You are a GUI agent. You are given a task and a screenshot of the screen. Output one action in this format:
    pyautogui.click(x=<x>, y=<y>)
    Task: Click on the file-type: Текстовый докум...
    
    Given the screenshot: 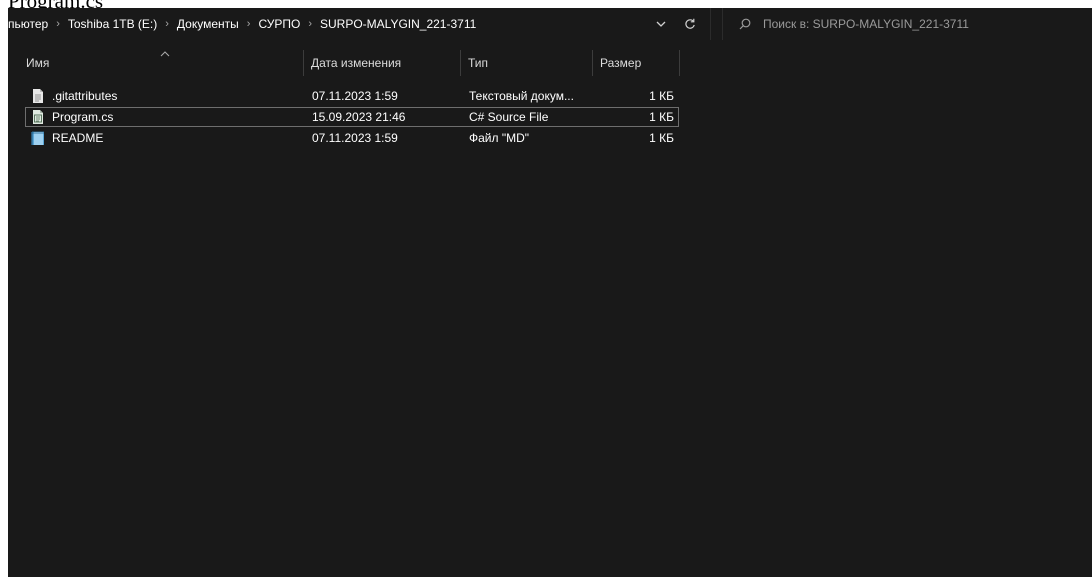 What is the action you would take?
    pyautogui.click(x=521, y=96)
    